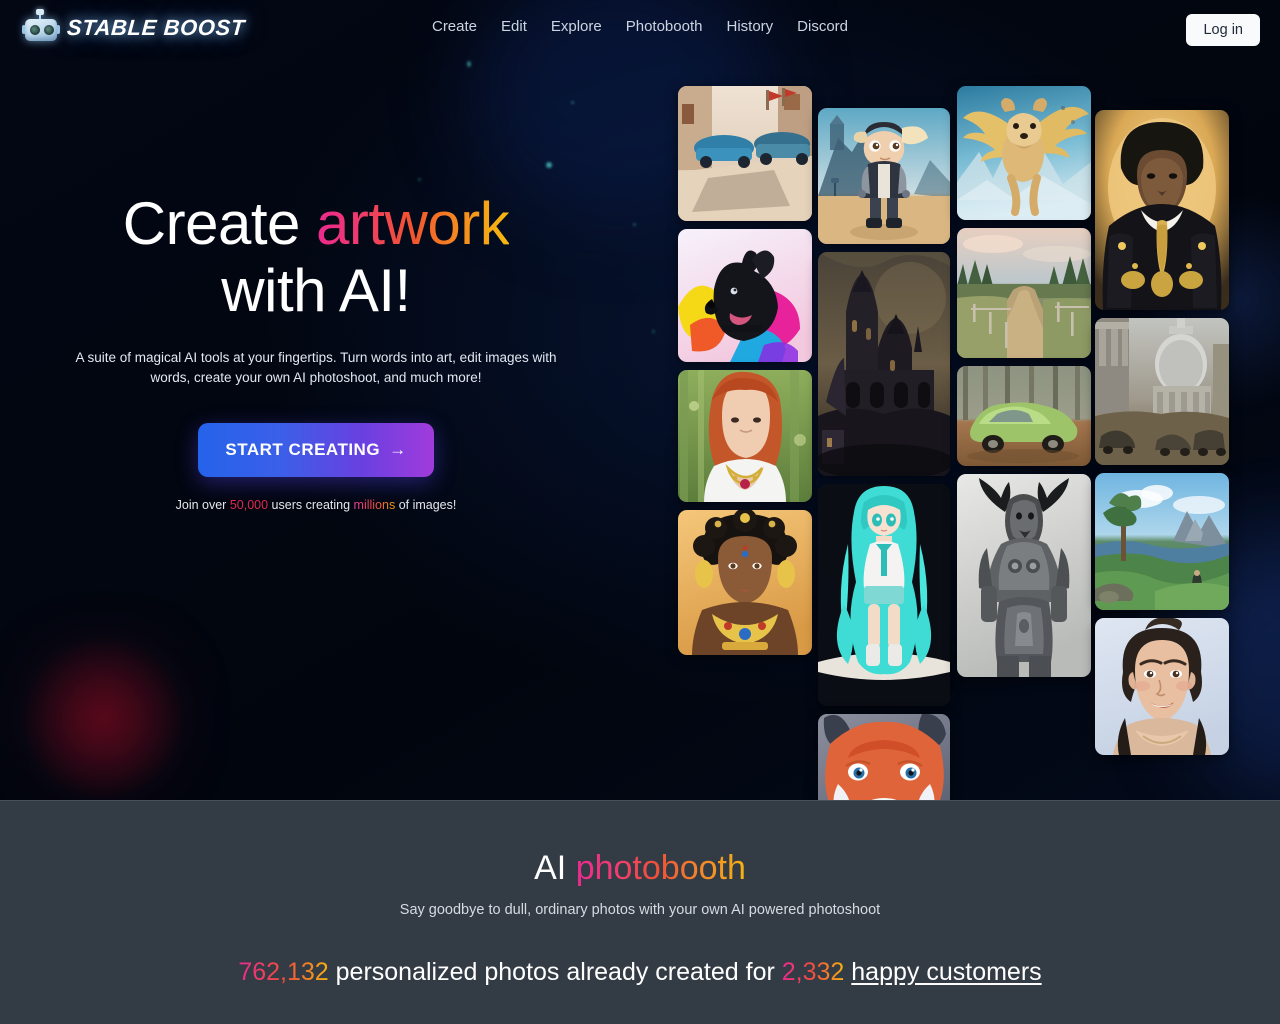 The image size is (1280, 1024). What do you see at coordinates (316, 291) in the screenshot?
I see `headline-line2: with AI!` at bounding box center [316, 291].